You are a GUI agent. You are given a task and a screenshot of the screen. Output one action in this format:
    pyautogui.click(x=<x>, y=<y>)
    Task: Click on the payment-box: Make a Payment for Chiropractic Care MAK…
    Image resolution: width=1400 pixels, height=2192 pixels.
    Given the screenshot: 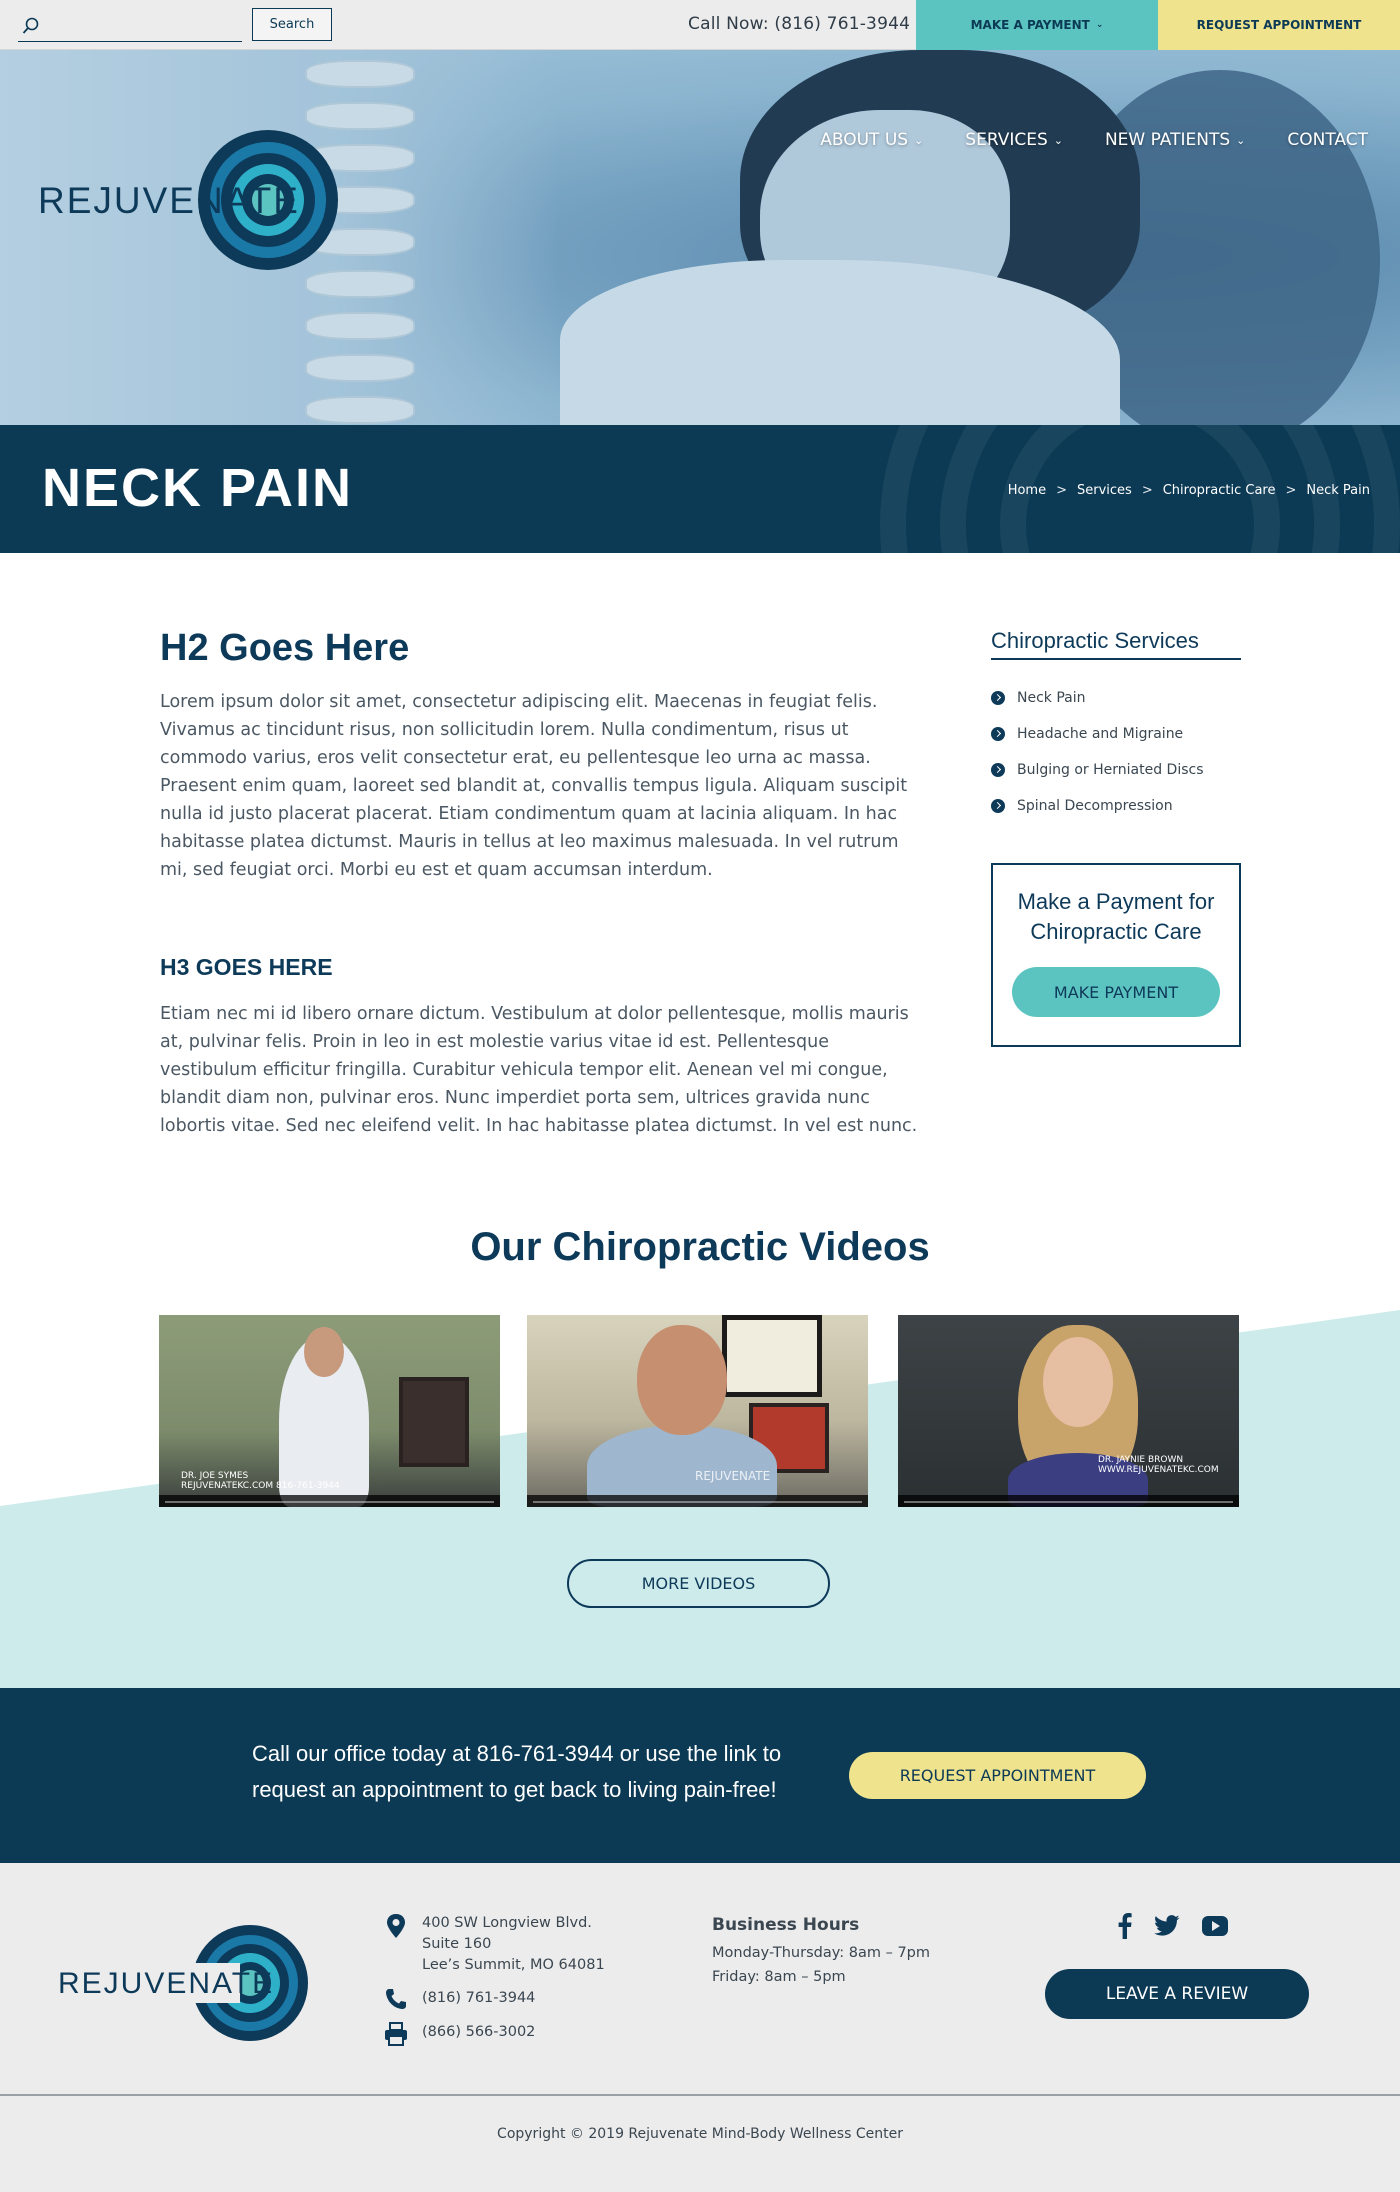 What is the action you would take?
    pyautogui.click(x=1116, y=955)
    